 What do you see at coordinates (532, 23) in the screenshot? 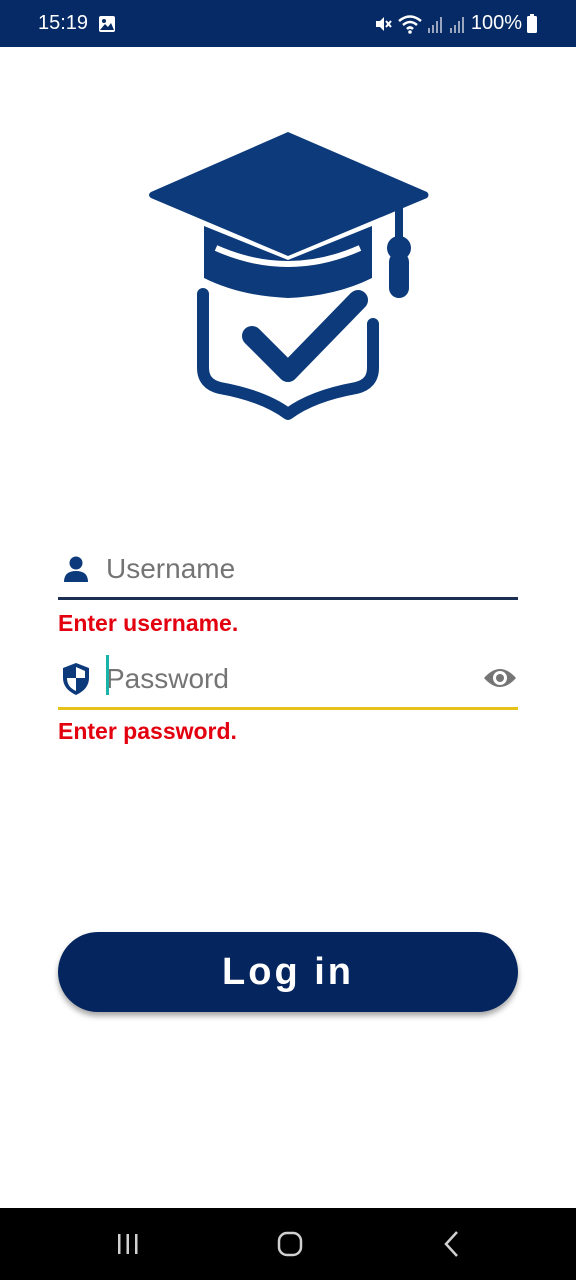
I see `battery-icon` at bounding box center [532, 23].